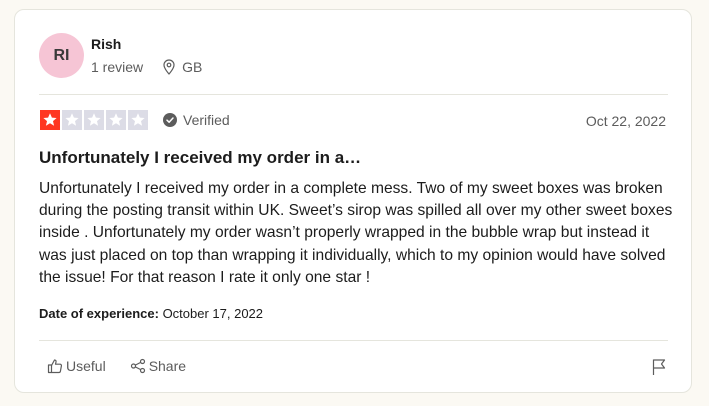 The width and height of the screenshot is (709, 406). I want to click on share-button: Share, so click(158, 366).